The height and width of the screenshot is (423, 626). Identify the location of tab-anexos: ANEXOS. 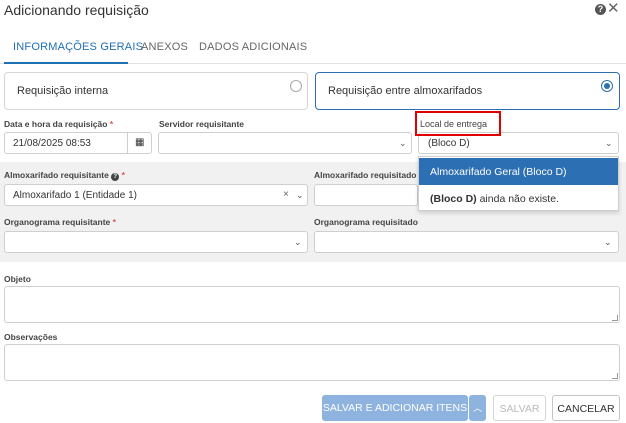
(164, 47).